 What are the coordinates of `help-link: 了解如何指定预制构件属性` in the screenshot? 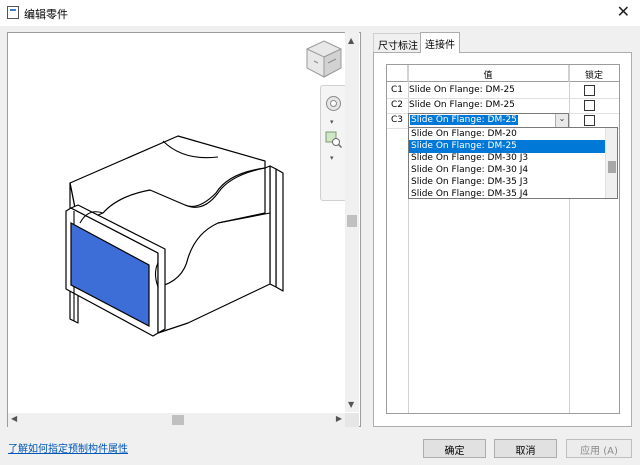 It's located at (68, 447).